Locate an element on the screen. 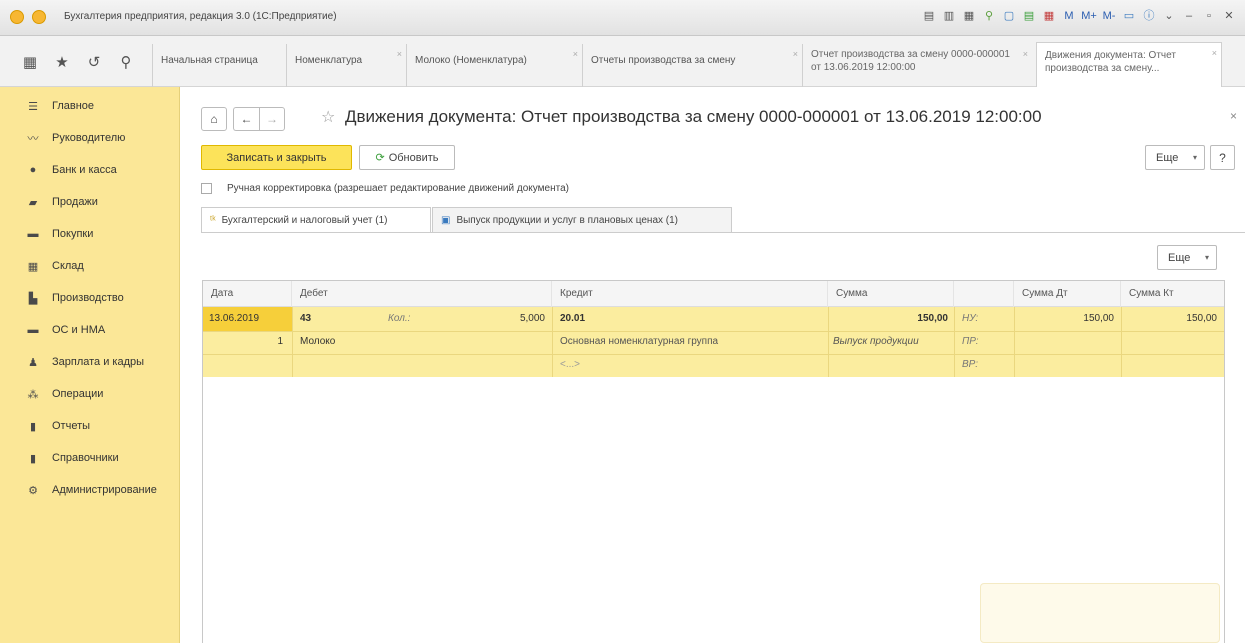 The image size is (1245, 643). column-debit: Дебет is located at coordinates (422, 294).